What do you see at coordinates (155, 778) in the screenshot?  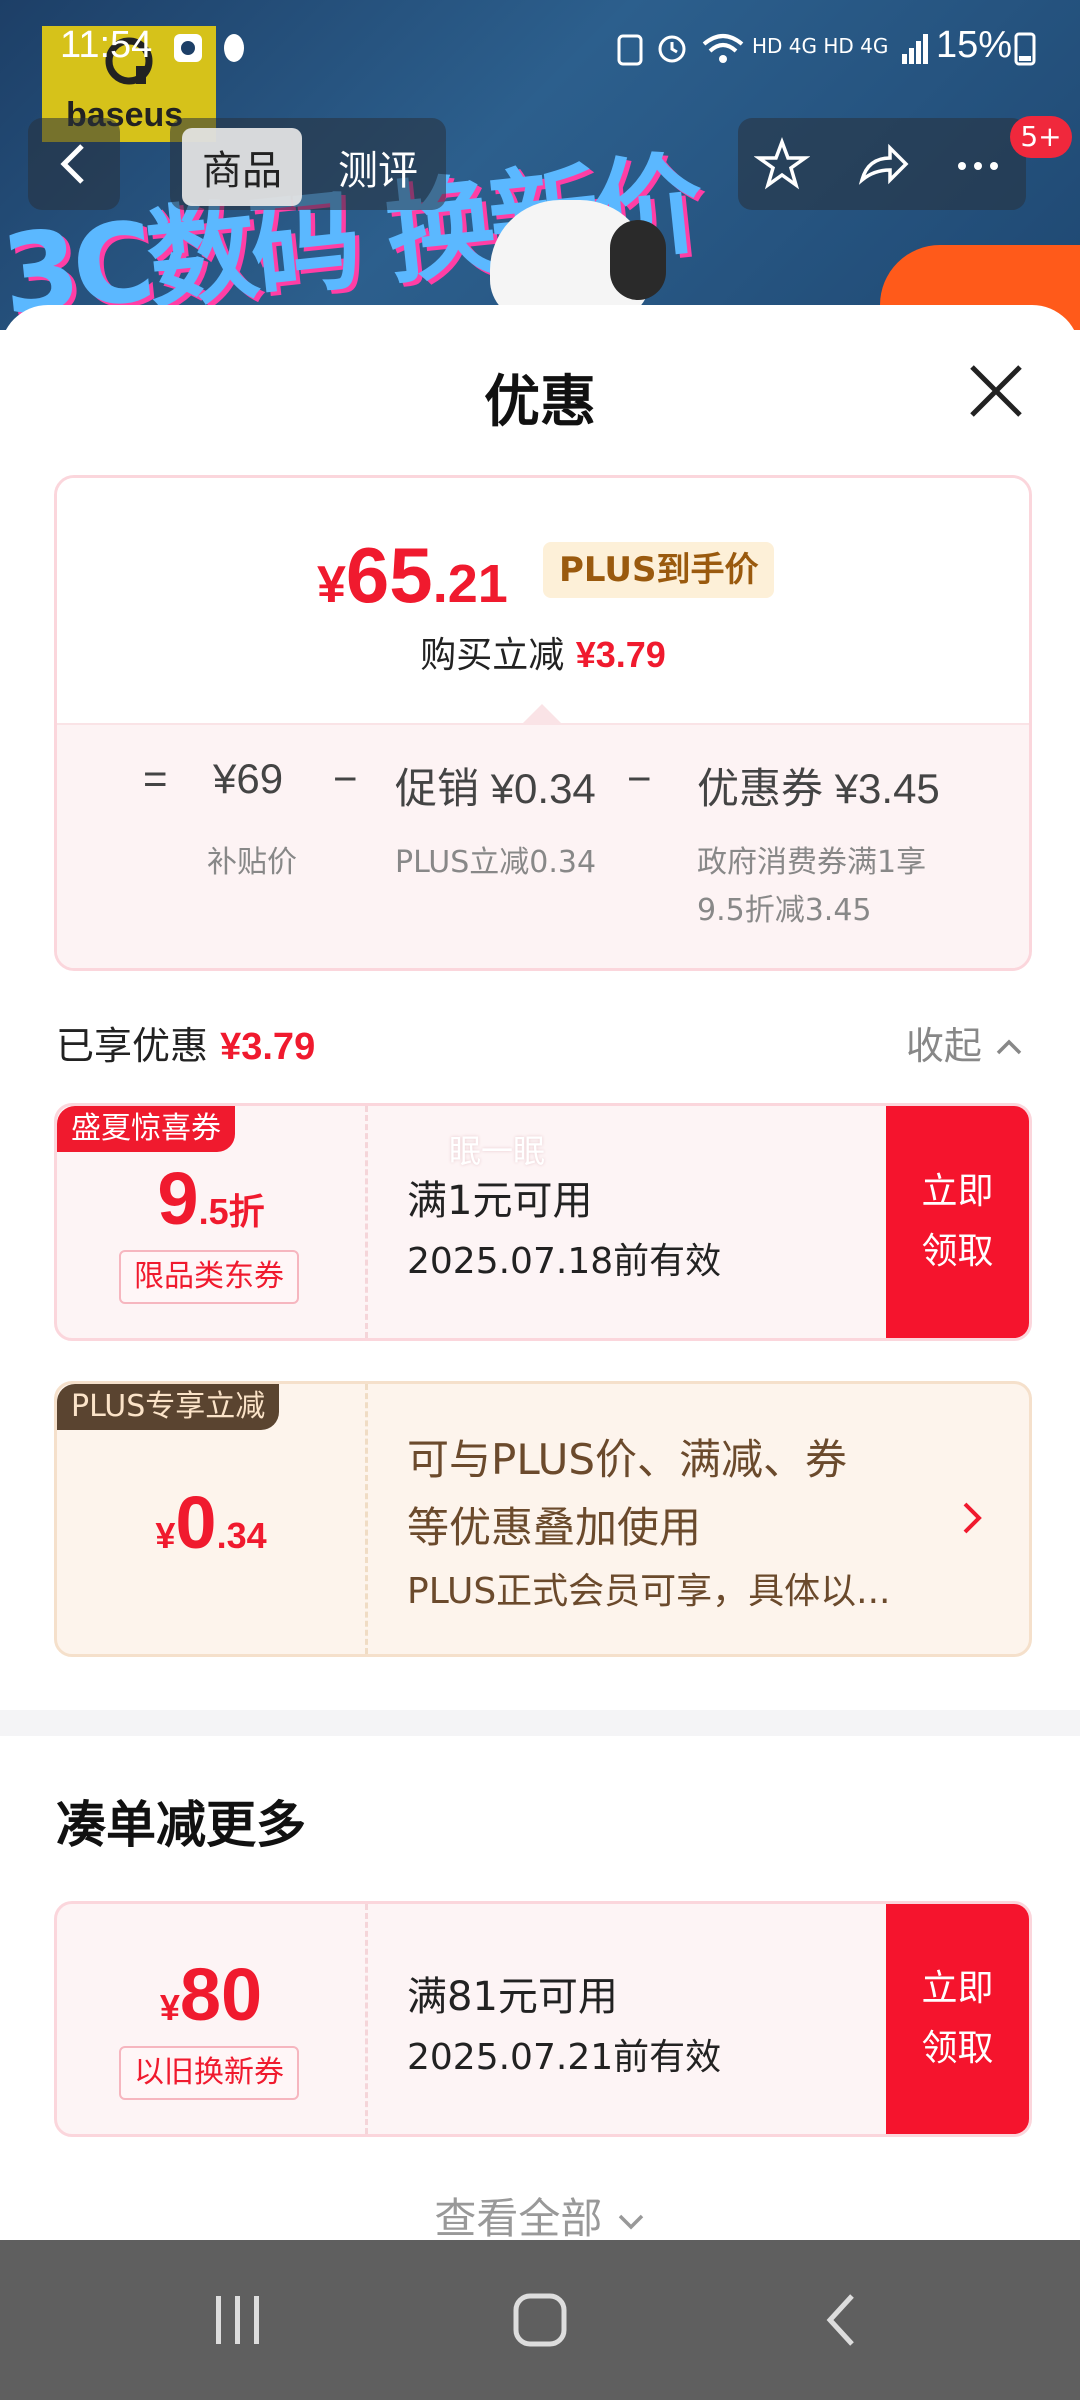 I see `breakdown-op-equals: =` at bounding box center [155, 778].